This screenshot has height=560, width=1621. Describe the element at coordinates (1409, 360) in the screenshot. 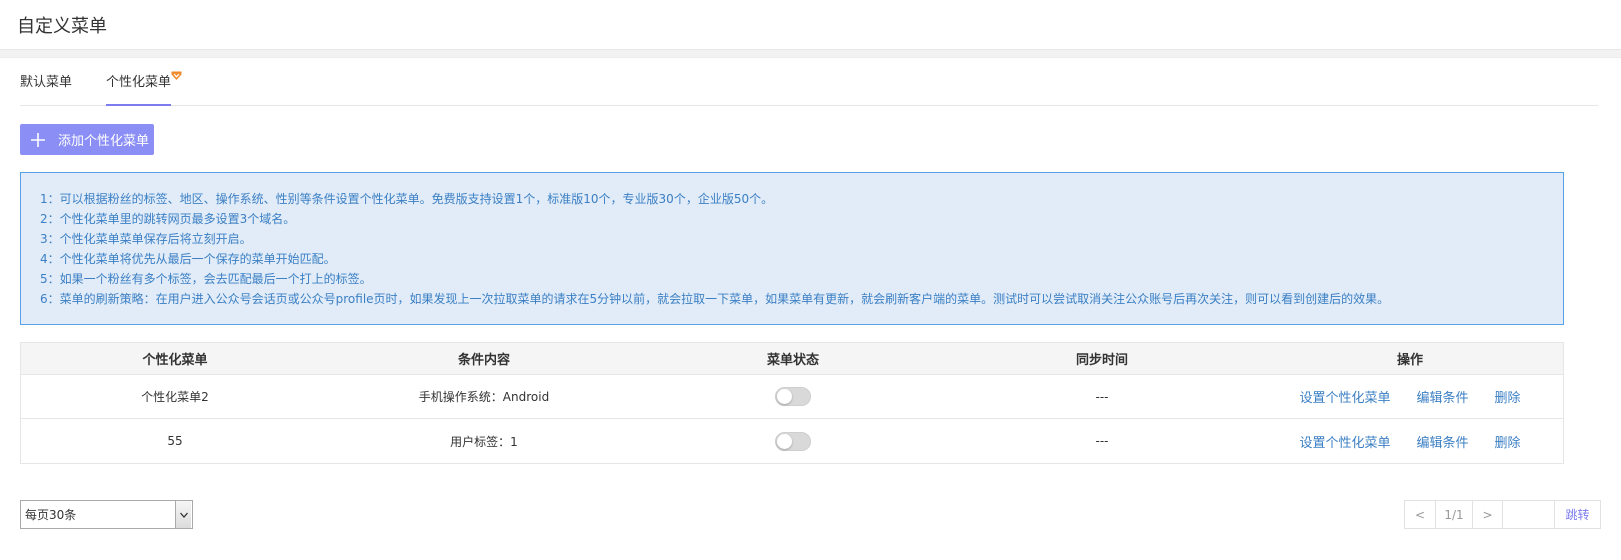

I see `column-header-actions: 操作` at that location.